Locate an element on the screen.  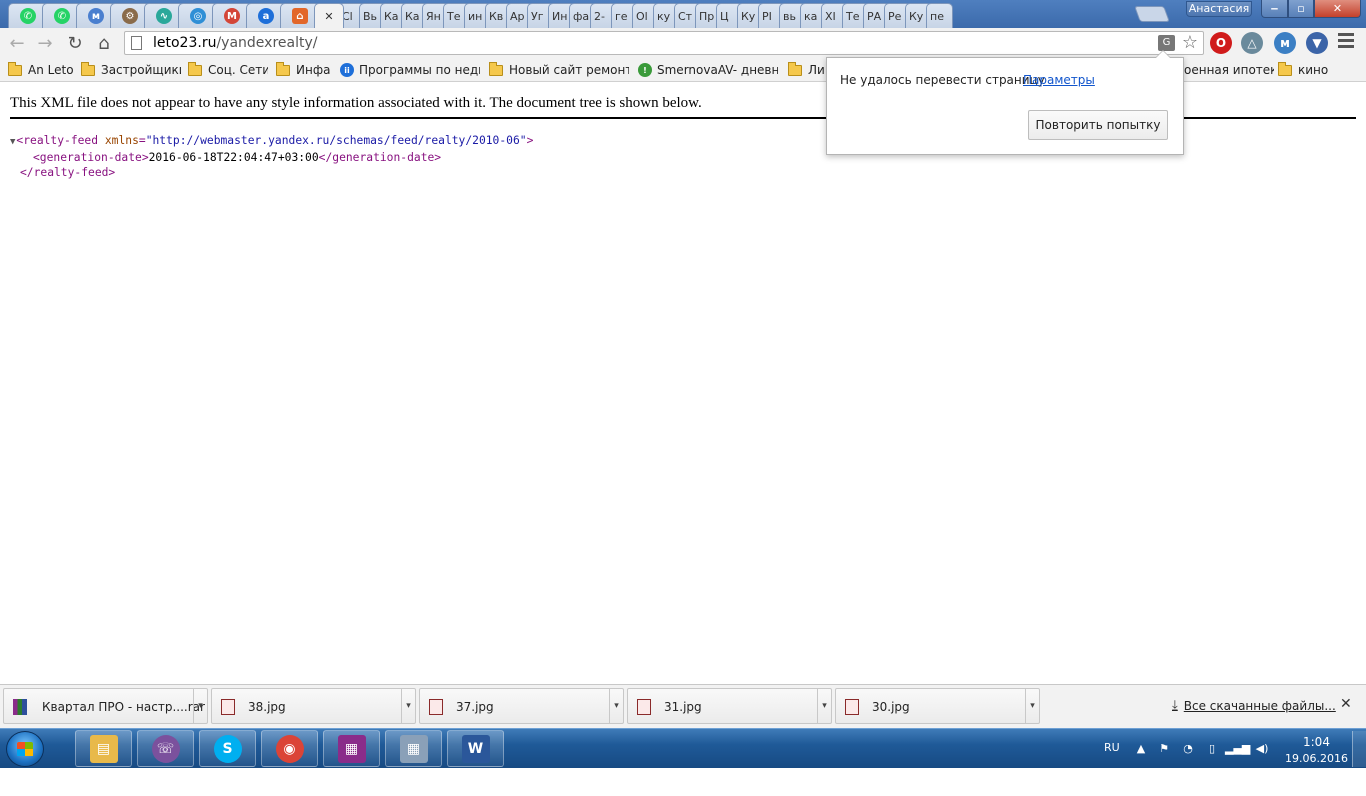
start-button is located at coordinates (25, 749).